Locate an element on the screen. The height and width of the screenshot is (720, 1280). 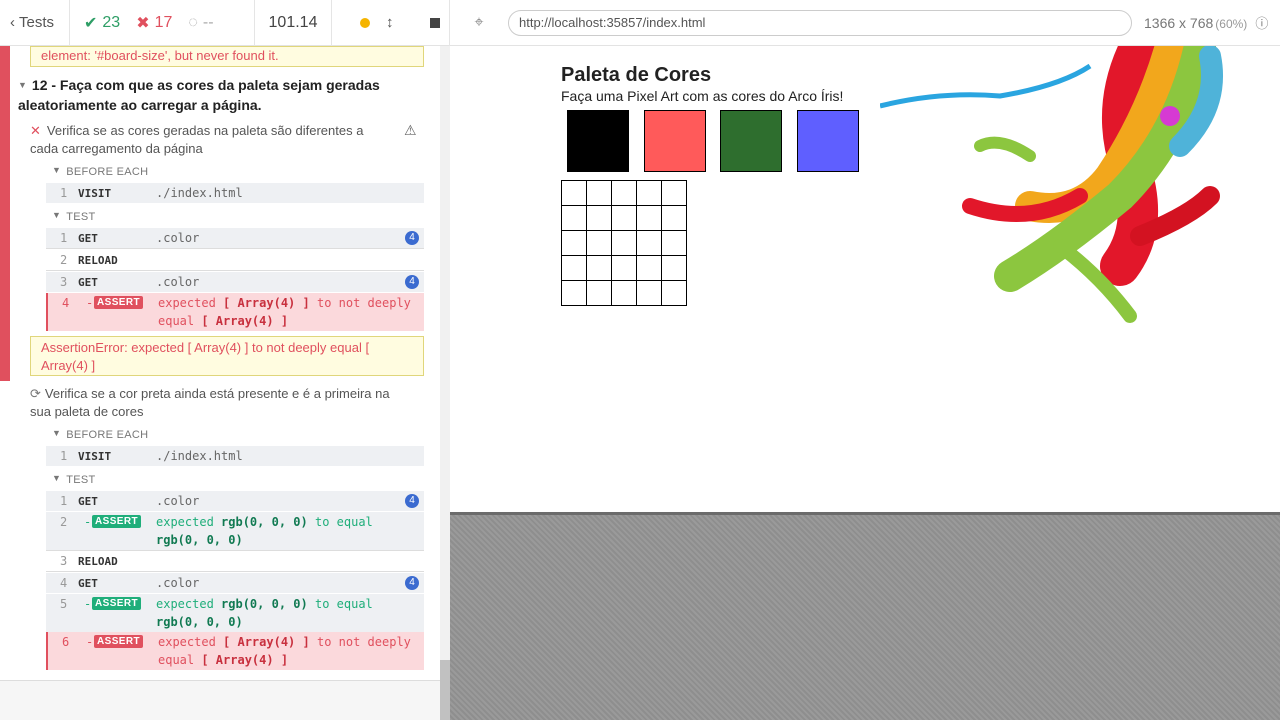
tests-back-button: ‹ Tests is located at coordinates (35, 23).